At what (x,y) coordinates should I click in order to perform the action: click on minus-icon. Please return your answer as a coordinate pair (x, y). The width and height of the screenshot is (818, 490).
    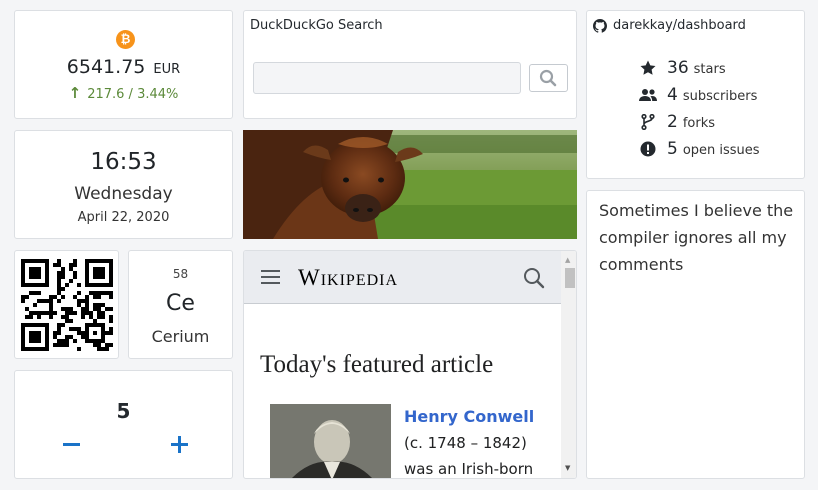
    Looking at the image, I should click on (71, 444).